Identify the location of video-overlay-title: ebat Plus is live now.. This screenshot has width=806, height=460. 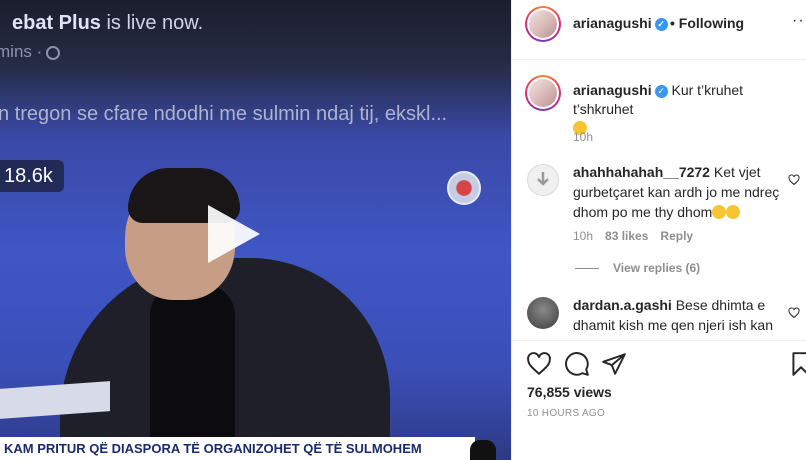
(108, 23).